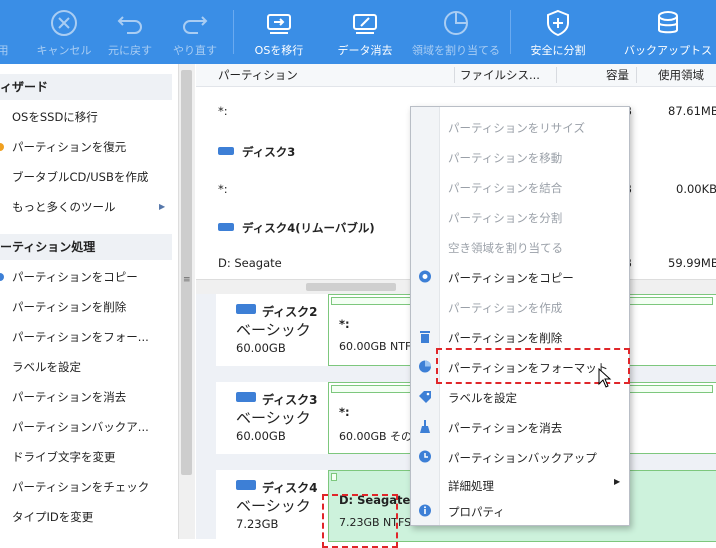  I want to click on sidebar-item-copy-partition: パーティションをコピー, so click(86, 277).